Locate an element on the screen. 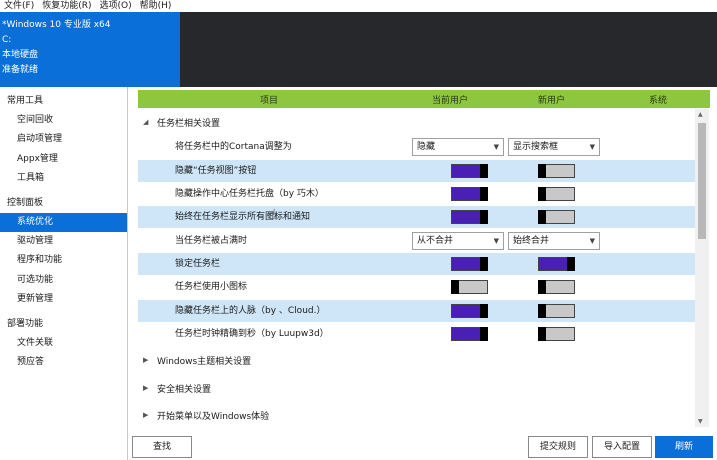  sidebar-group-deploy: 部署功能 is located at coordinates (25, 323).